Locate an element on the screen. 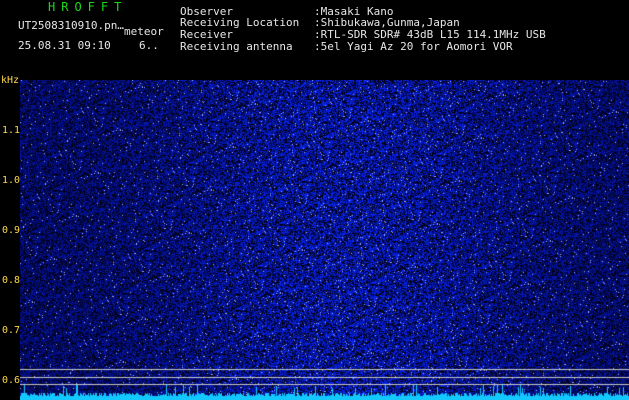  mode-label: meteor is located at coordinates (144, 31).